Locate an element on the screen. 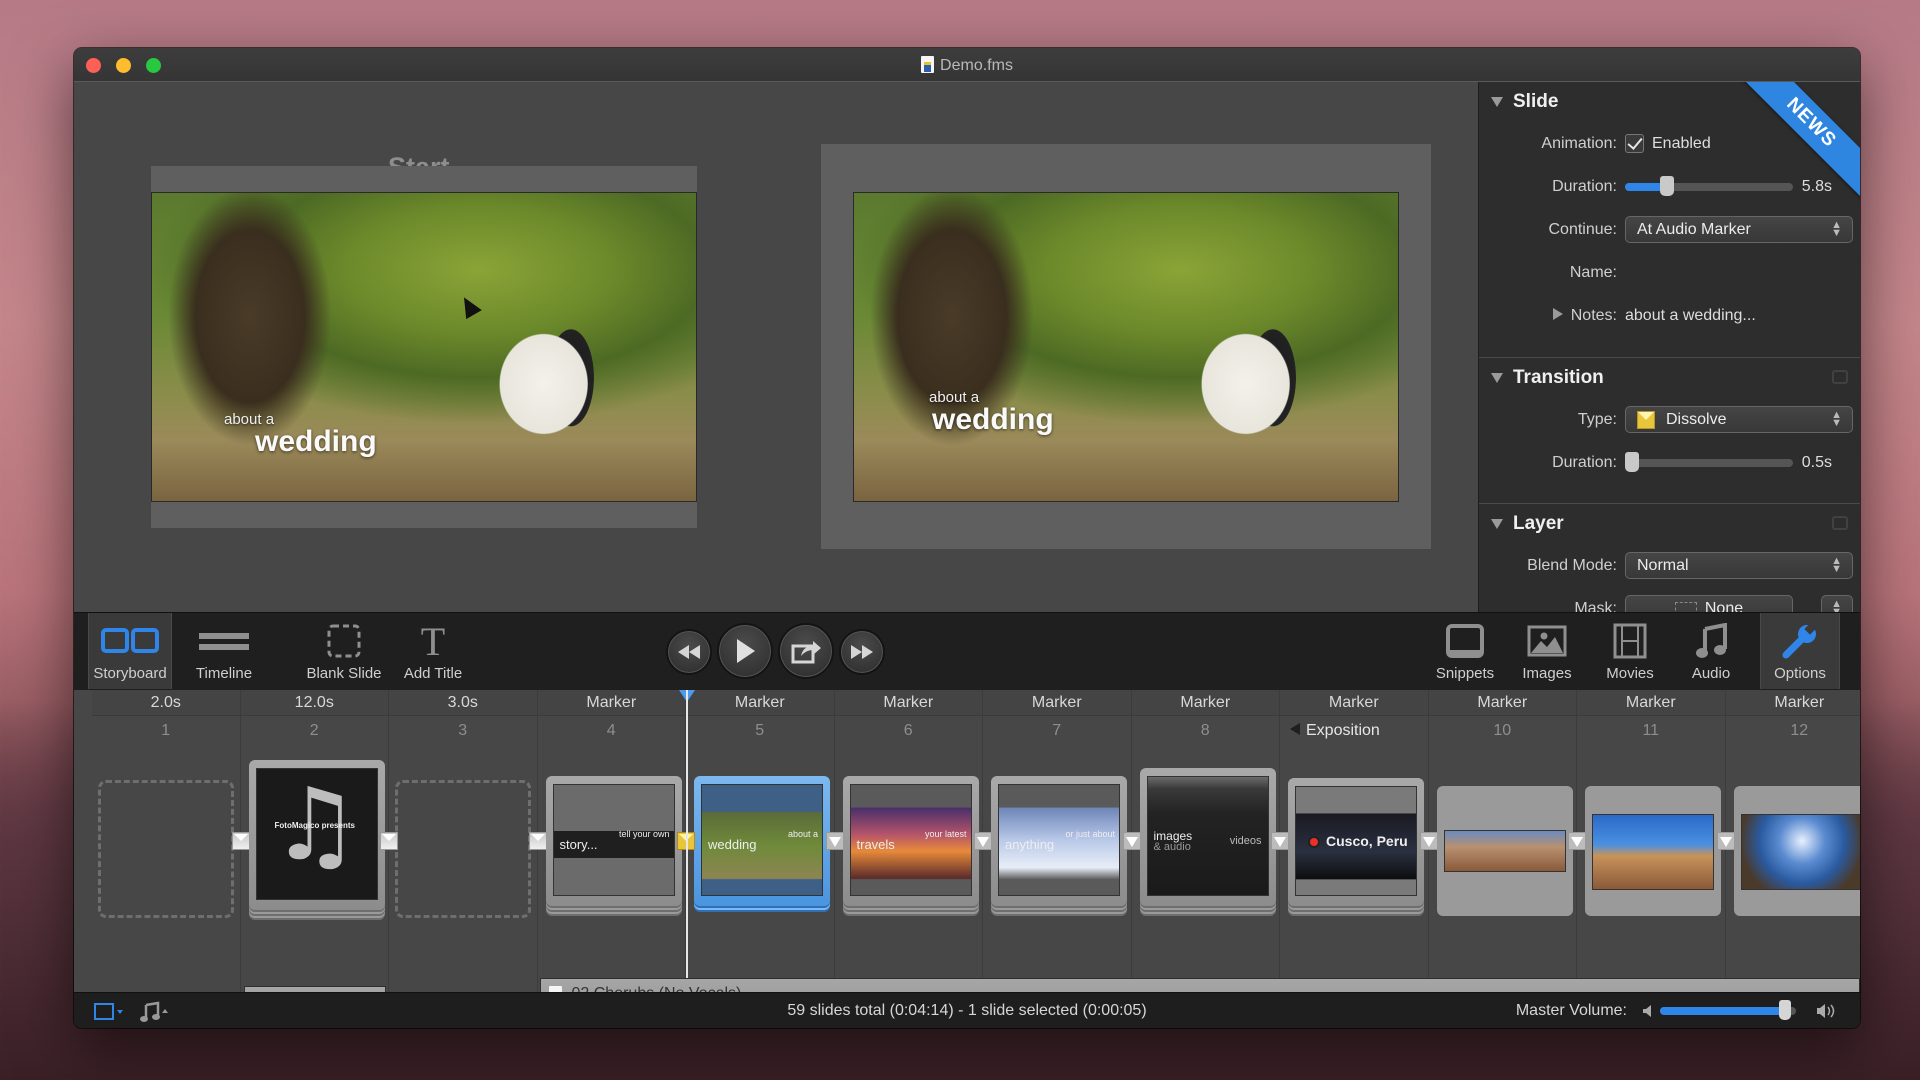  finish-frame: about a wedding is located at coordinates (1126, 346).